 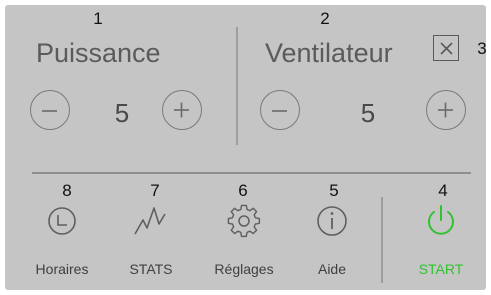 What do you see at coordinates (62, 269) in the screenshot?
I see `nav-horaires-label: Horaires` at bounding box center [62, 269].